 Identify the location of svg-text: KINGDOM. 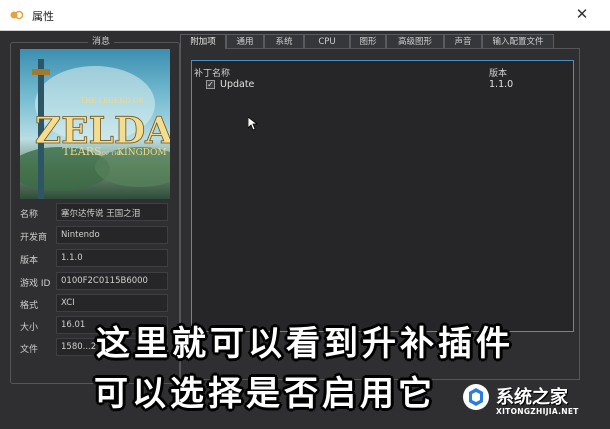
(141, 153).